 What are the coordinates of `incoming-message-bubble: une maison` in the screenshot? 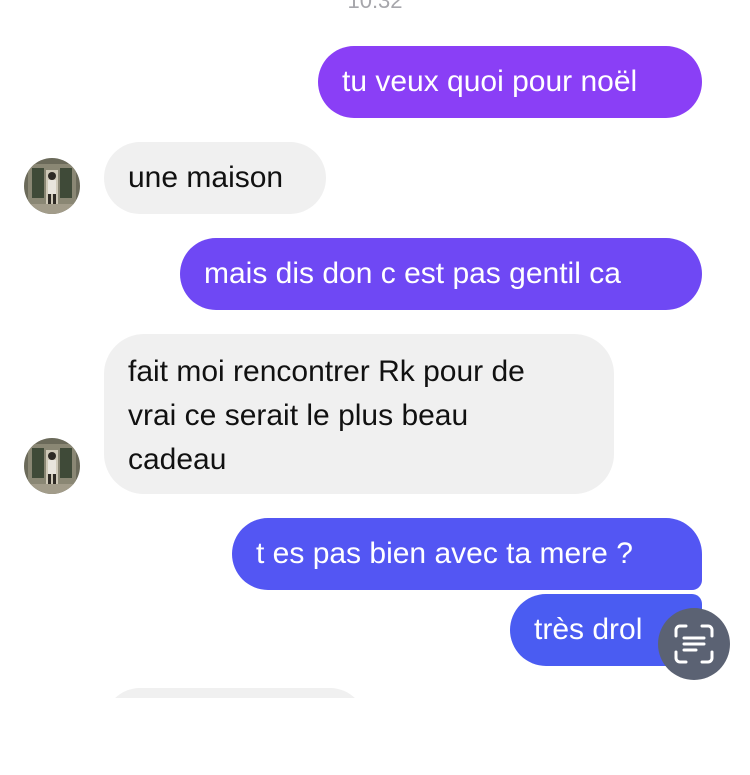 It's located at (215, 178).